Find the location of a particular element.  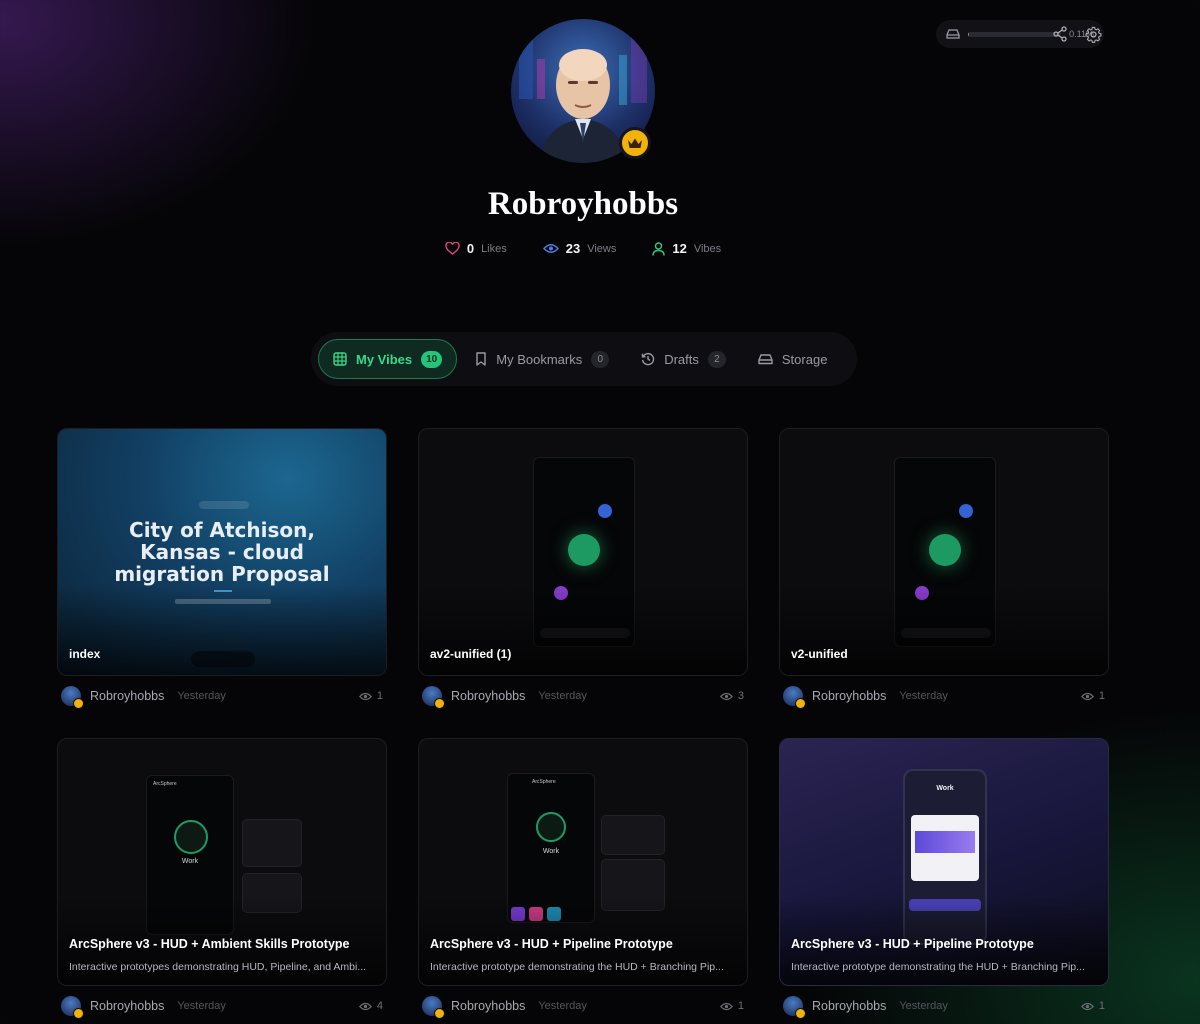

storage-progress-fill is located at coordinates (968, 34).